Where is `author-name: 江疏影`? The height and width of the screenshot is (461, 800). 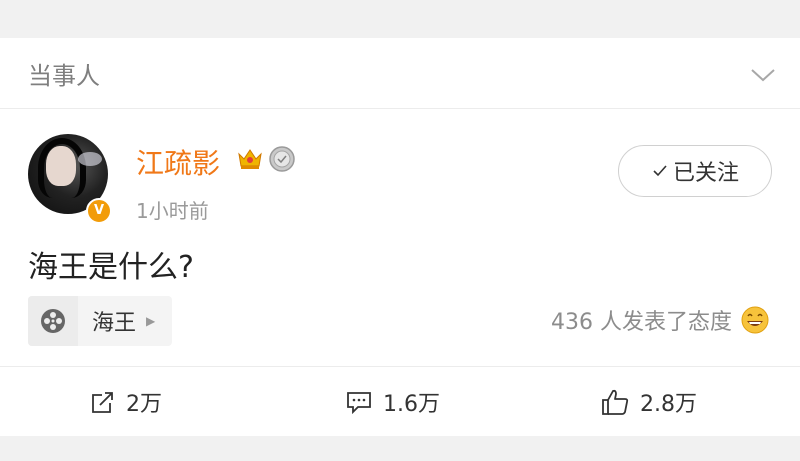
author-name: 江疏影 is located at coordinates (178, 162).